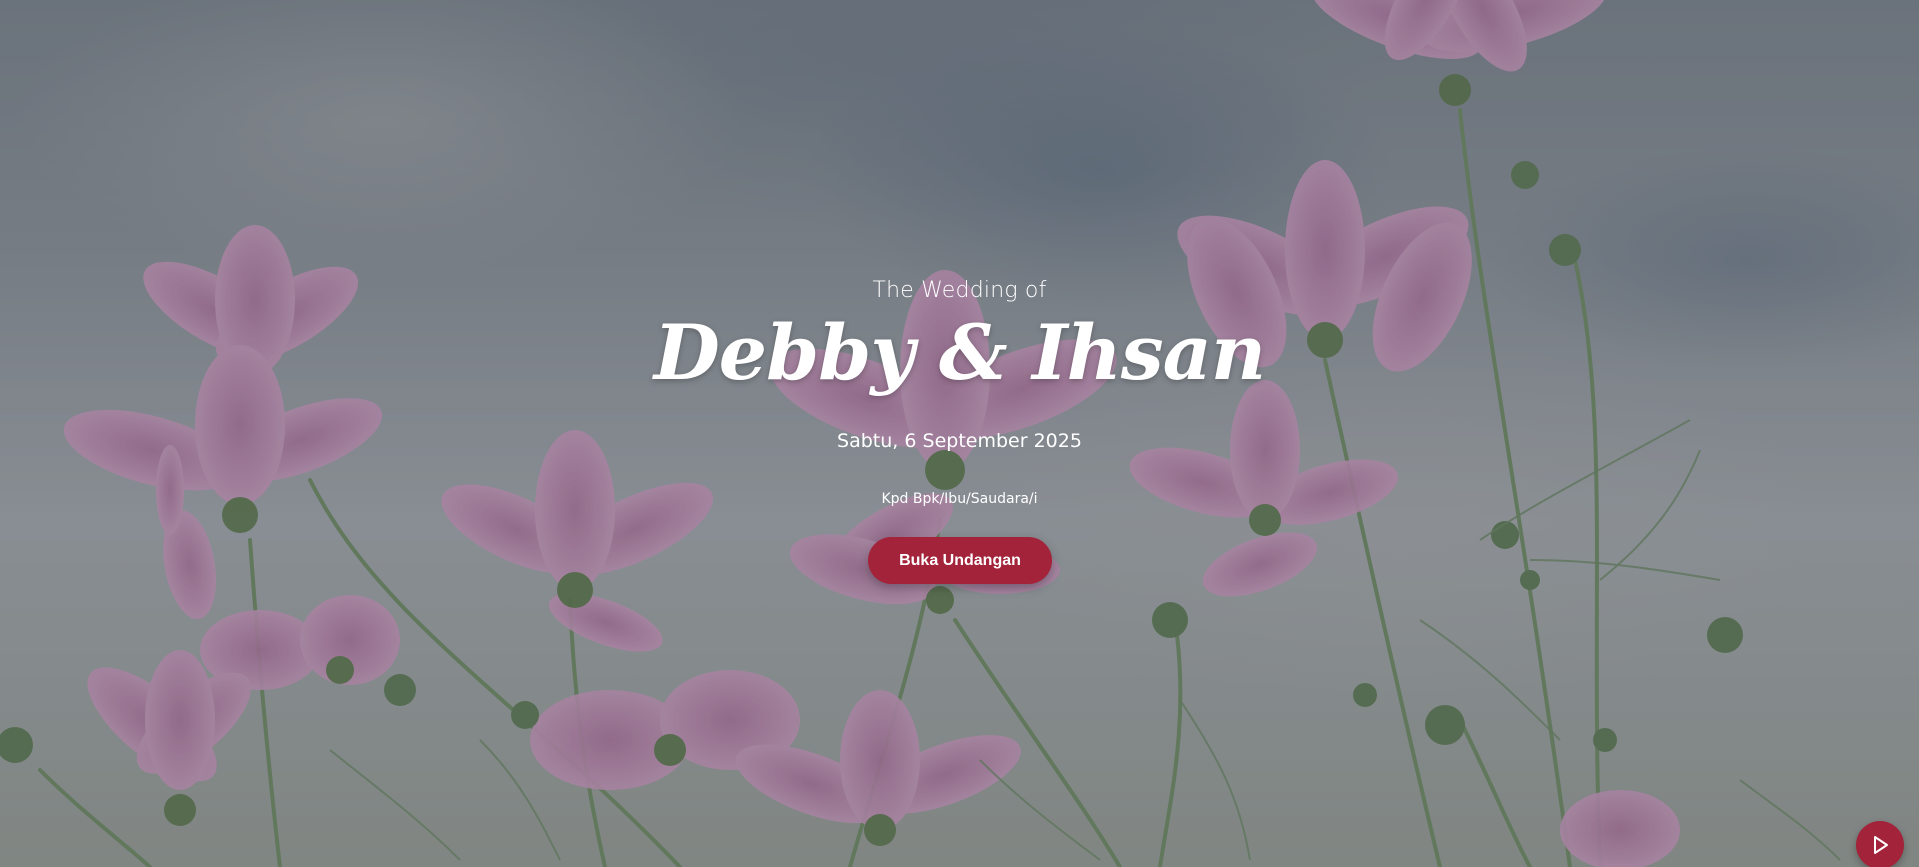 The image size is (1919, 867). What do you see at coordinates (959, 441) in the screenshot?
I see `wedding-date: Sabtu, 6 September 2025` at bounding box center [959, 441].